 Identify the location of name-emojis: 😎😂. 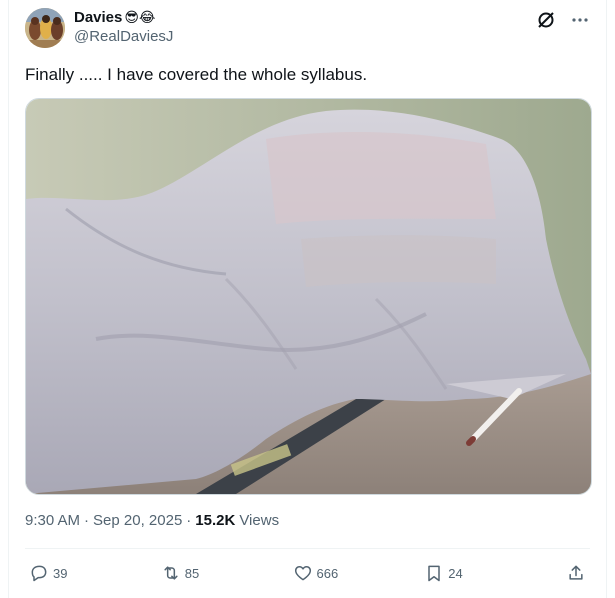
(140, 17).